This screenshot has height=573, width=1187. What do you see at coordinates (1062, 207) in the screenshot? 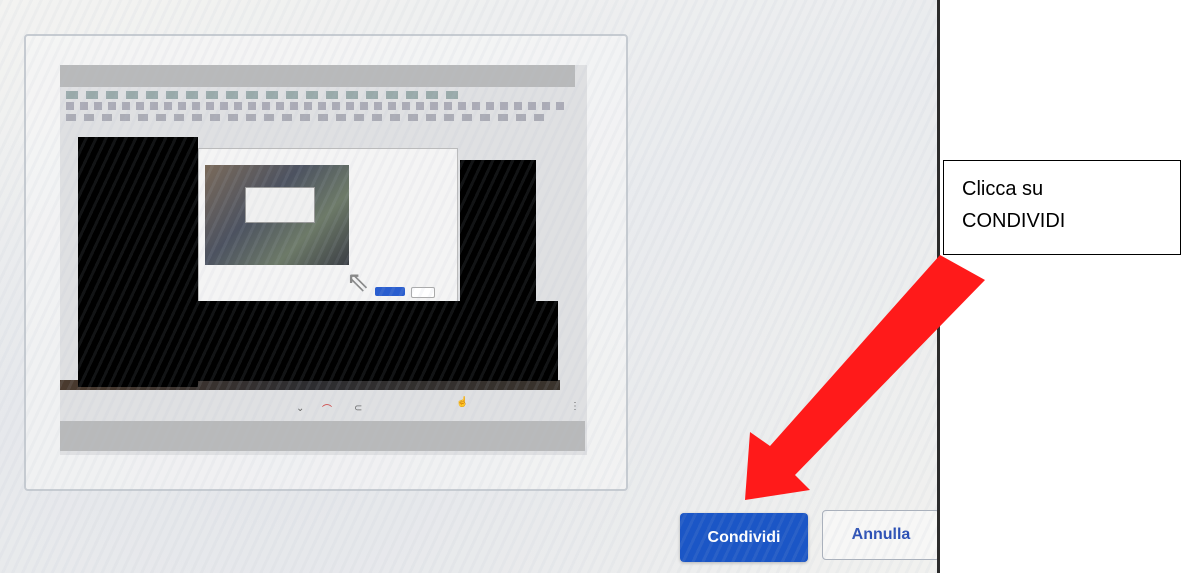
I see `instruction-callout: Clicca su CONDIVIDI` at bounding box center [1062, 207].